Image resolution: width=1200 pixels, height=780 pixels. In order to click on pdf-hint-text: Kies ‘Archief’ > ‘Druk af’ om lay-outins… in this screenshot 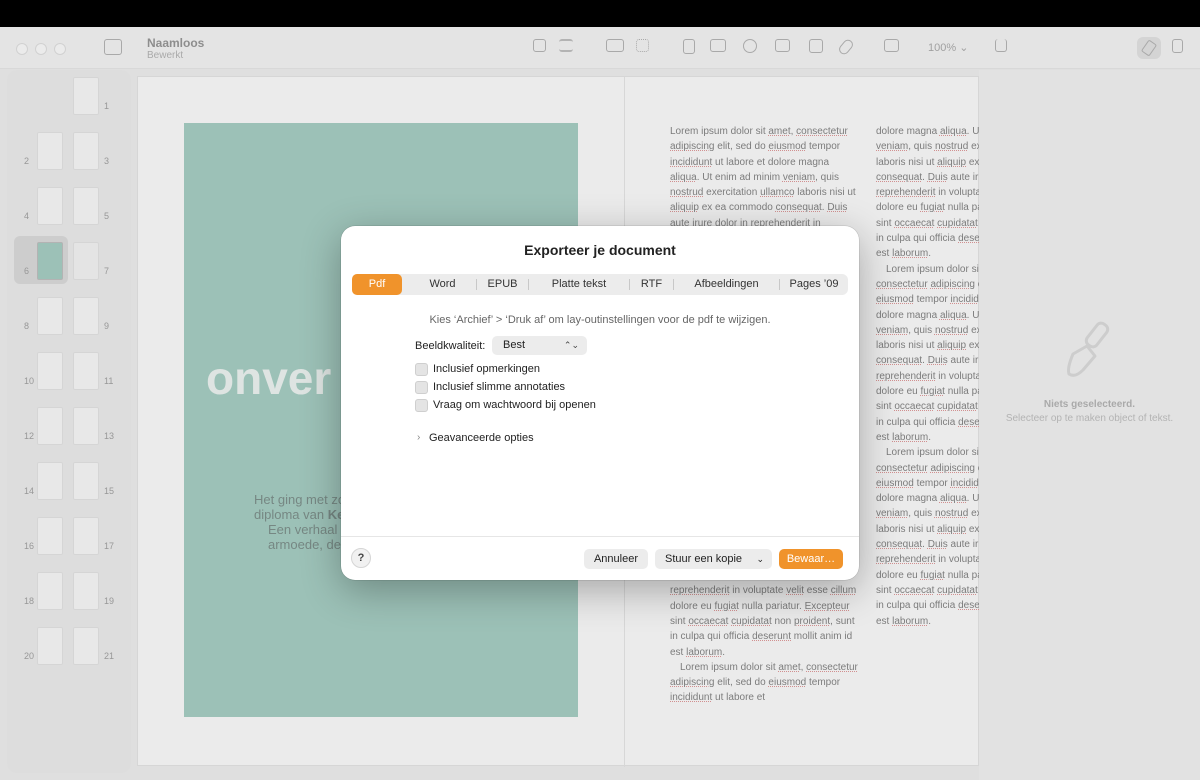, I will do `click(600, 320)`.